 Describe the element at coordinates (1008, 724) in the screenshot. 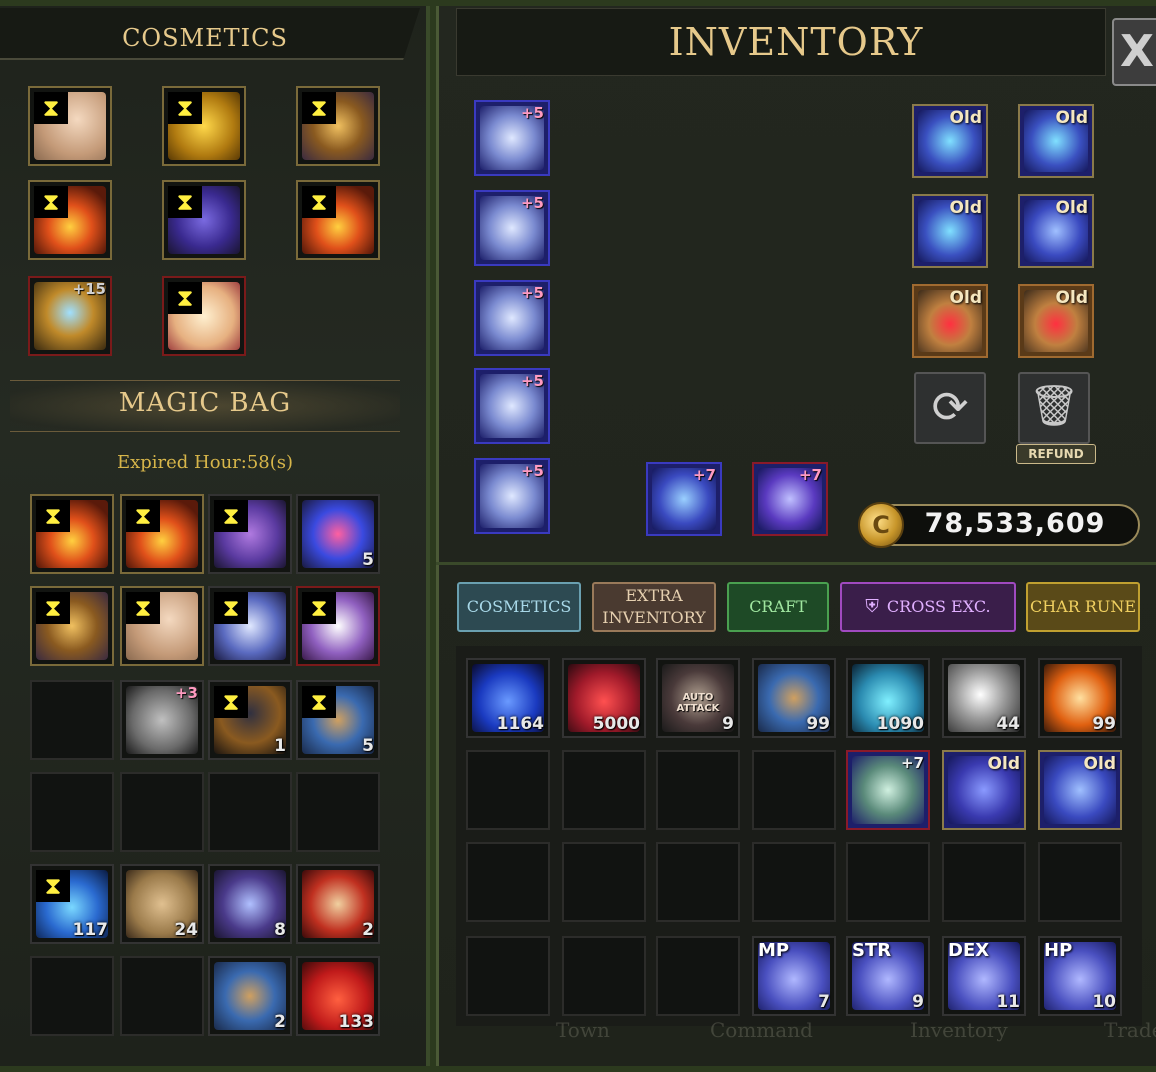

I see `item-quantity: 44` at that location.